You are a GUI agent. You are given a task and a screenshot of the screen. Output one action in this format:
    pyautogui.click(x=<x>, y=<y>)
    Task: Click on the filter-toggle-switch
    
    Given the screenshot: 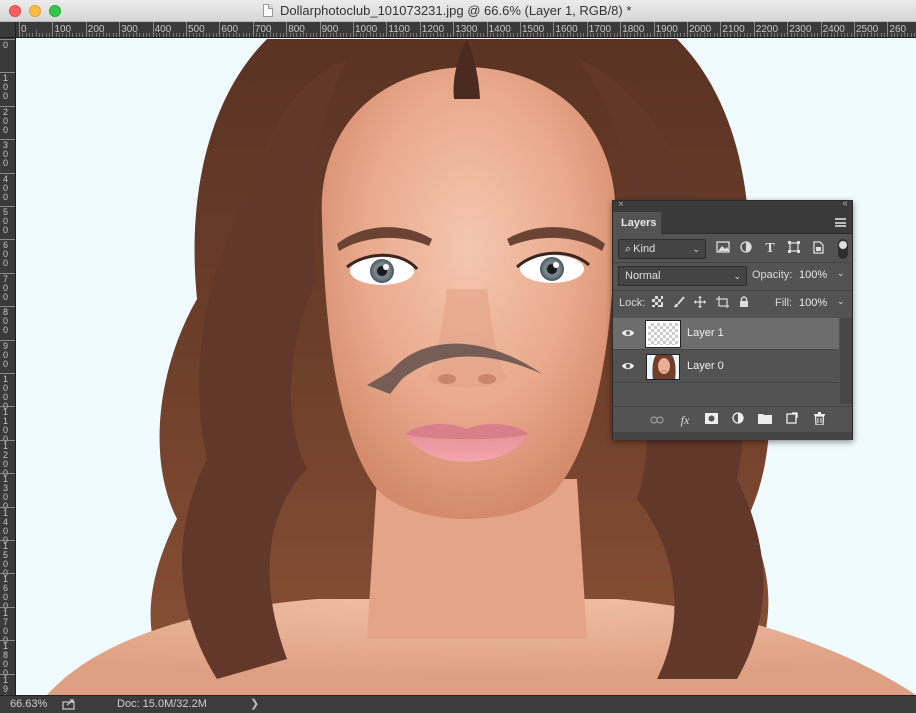 What is the action you would take?
    pyautogui.click(x=843, y=249)
    